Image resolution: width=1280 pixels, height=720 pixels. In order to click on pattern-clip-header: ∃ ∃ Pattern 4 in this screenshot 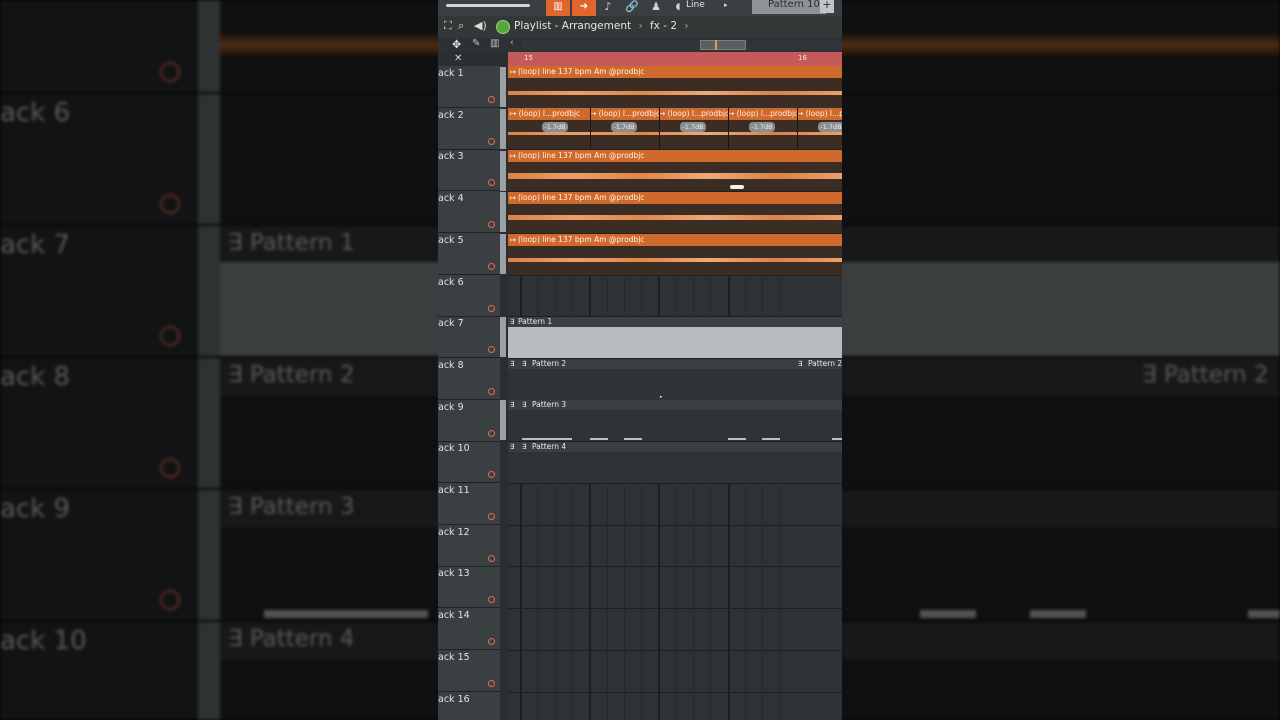, I will do `click(675, 447)`.